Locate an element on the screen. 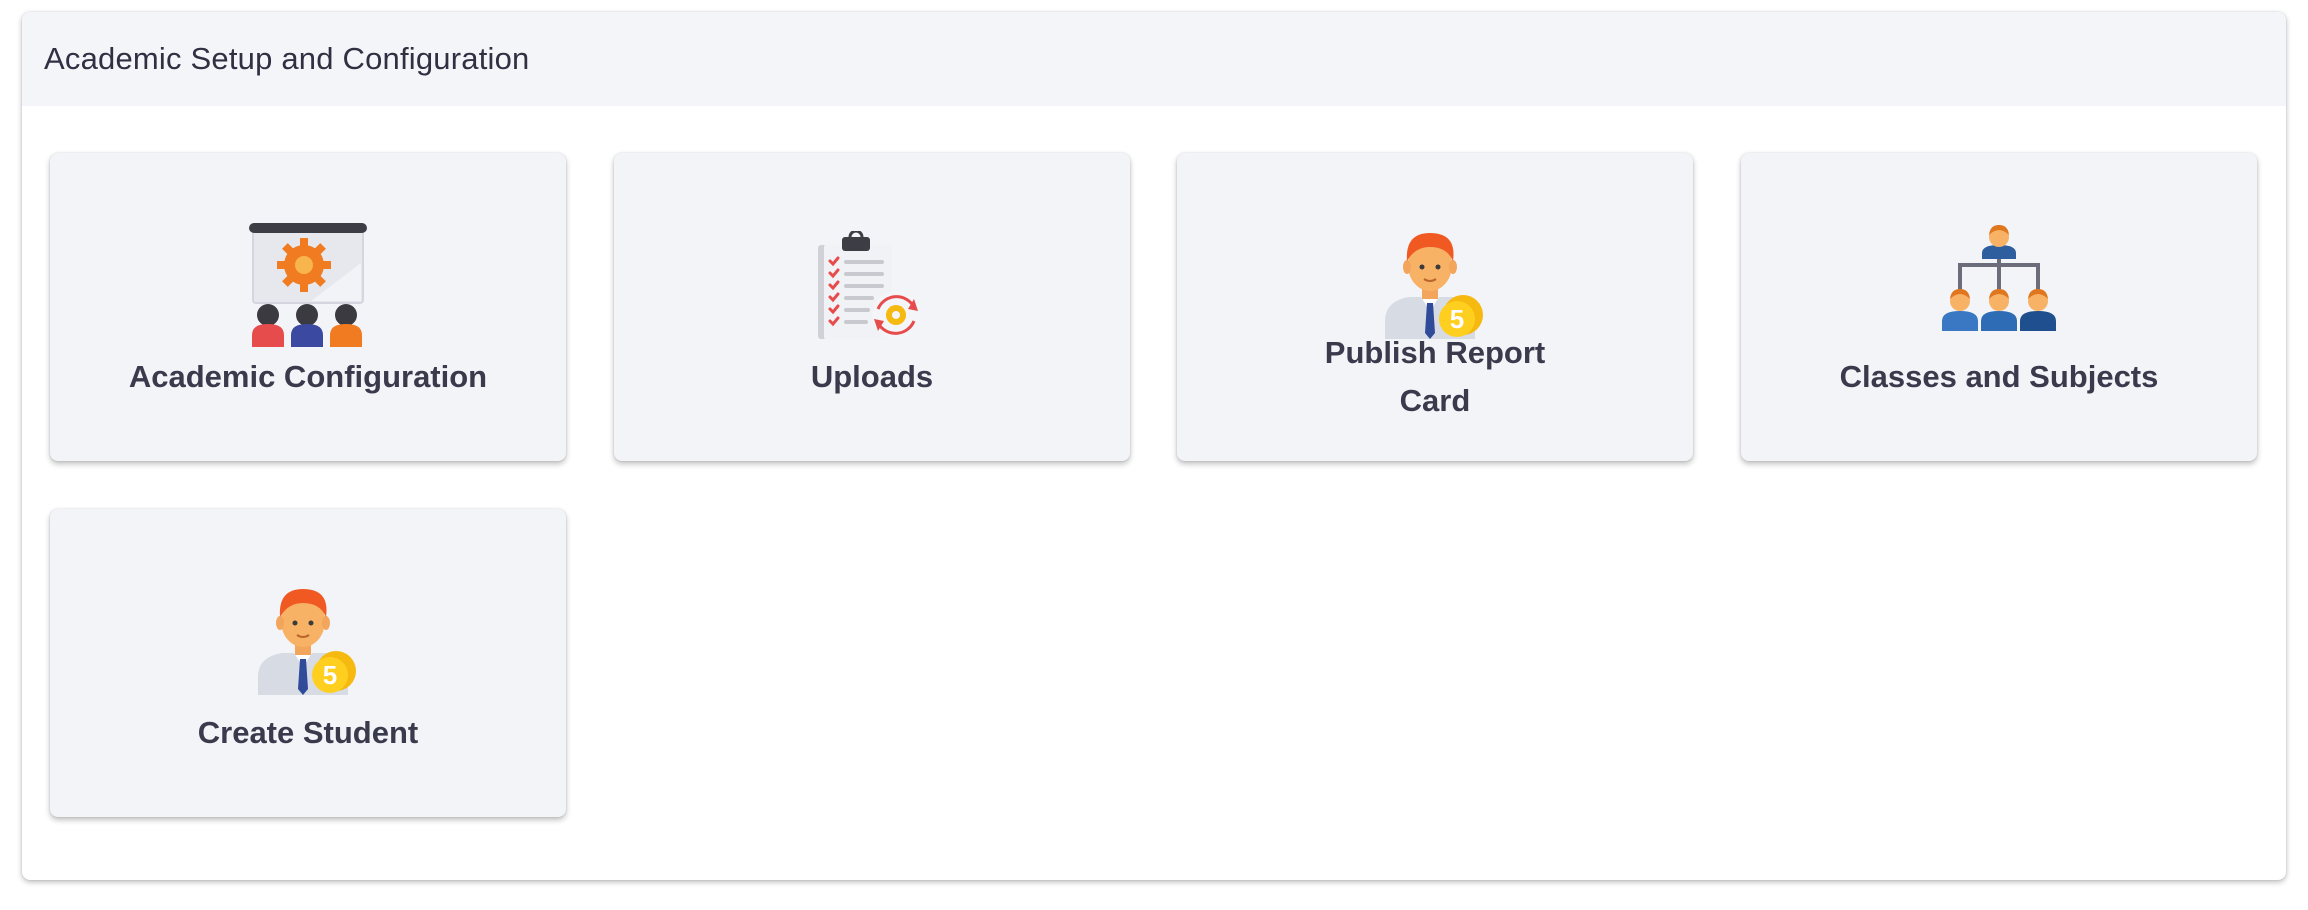 The width and height of the screenshot is (2308, 910). hierarchy-people-icon is located at coordinates (1999, 278).